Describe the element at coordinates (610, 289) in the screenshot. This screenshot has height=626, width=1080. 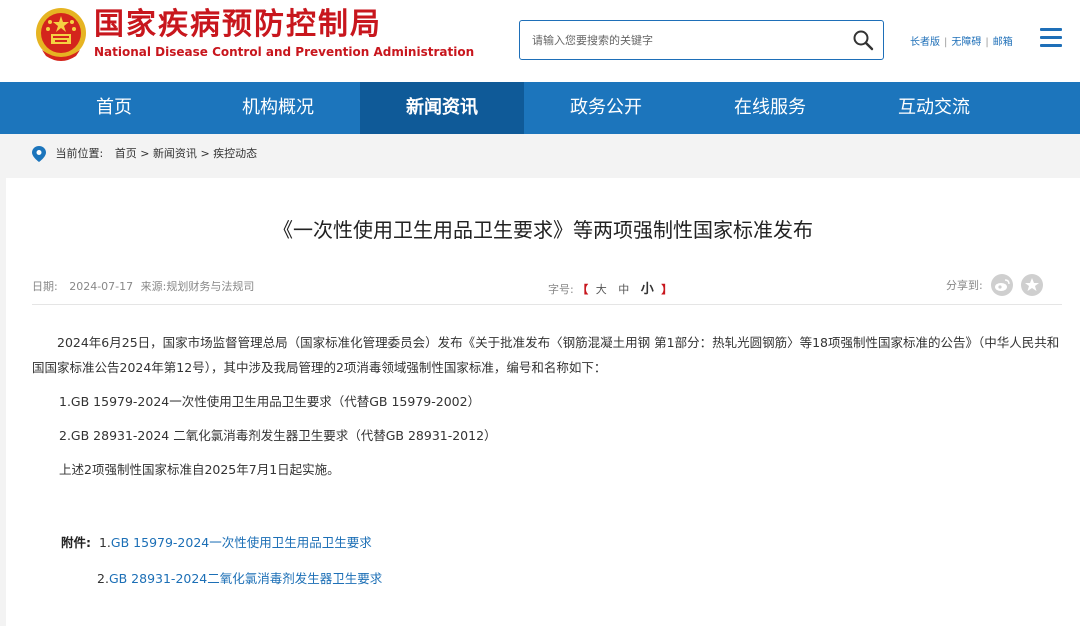
I see `font-size-selector: 字号: 【 大 中 小 】` at that location.